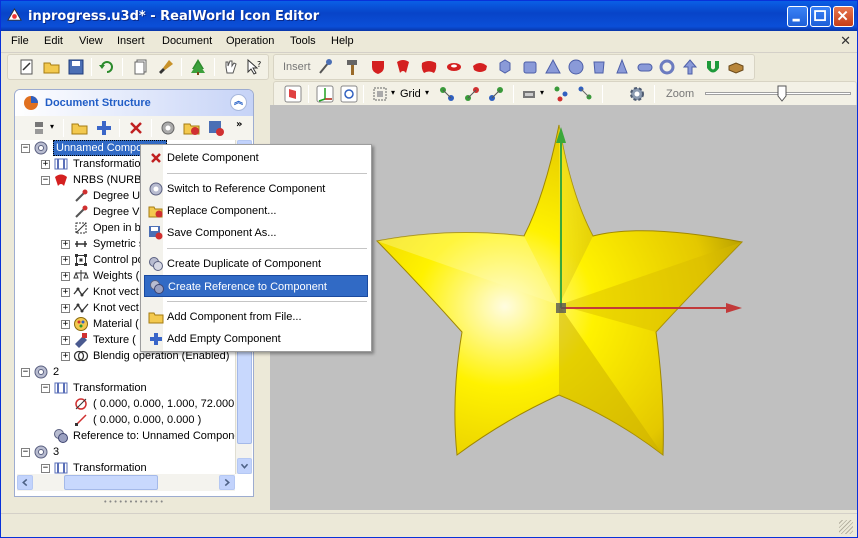 This screenshot has height=538, width=858. What do you see at coordinates (52, 126) in the screenshot?
I see `component-menu-arrow-icon: ▾` at bounding box center [52, 126].